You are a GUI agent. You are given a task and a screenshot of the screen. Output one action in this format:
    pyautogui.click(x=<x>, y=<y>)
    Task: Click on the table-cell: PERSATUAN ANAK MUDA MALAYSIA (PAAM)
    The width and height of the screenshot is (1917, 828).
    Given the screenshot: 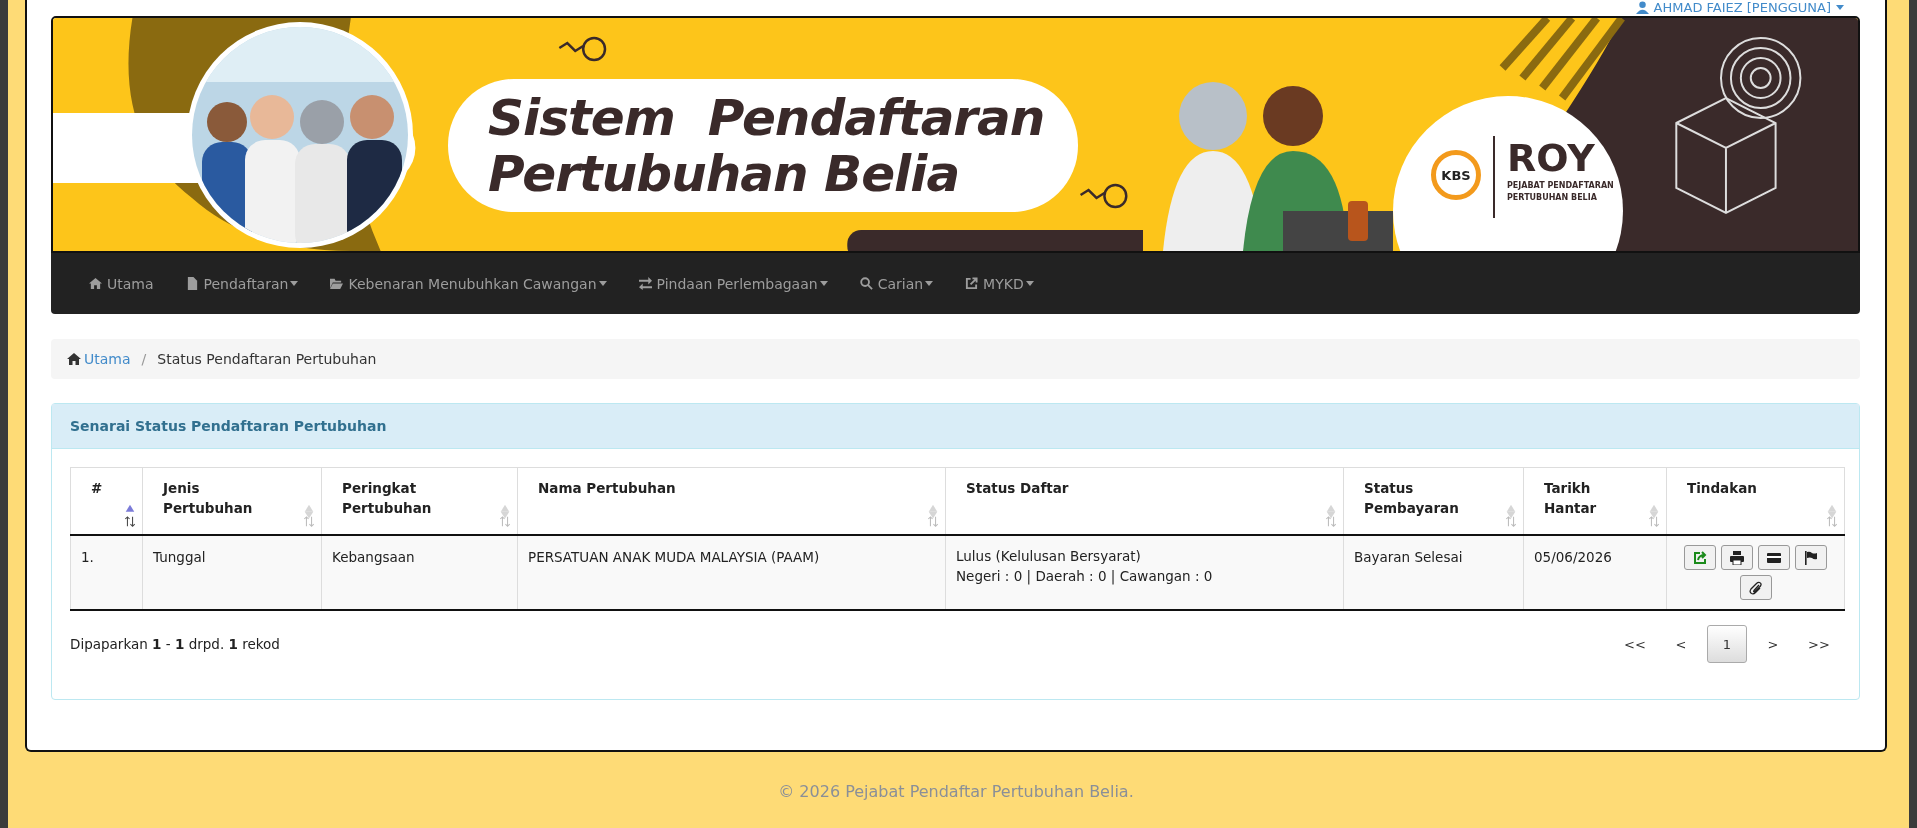 What is the action you would take?
    pyautogui.click(x=731, y=572)
    